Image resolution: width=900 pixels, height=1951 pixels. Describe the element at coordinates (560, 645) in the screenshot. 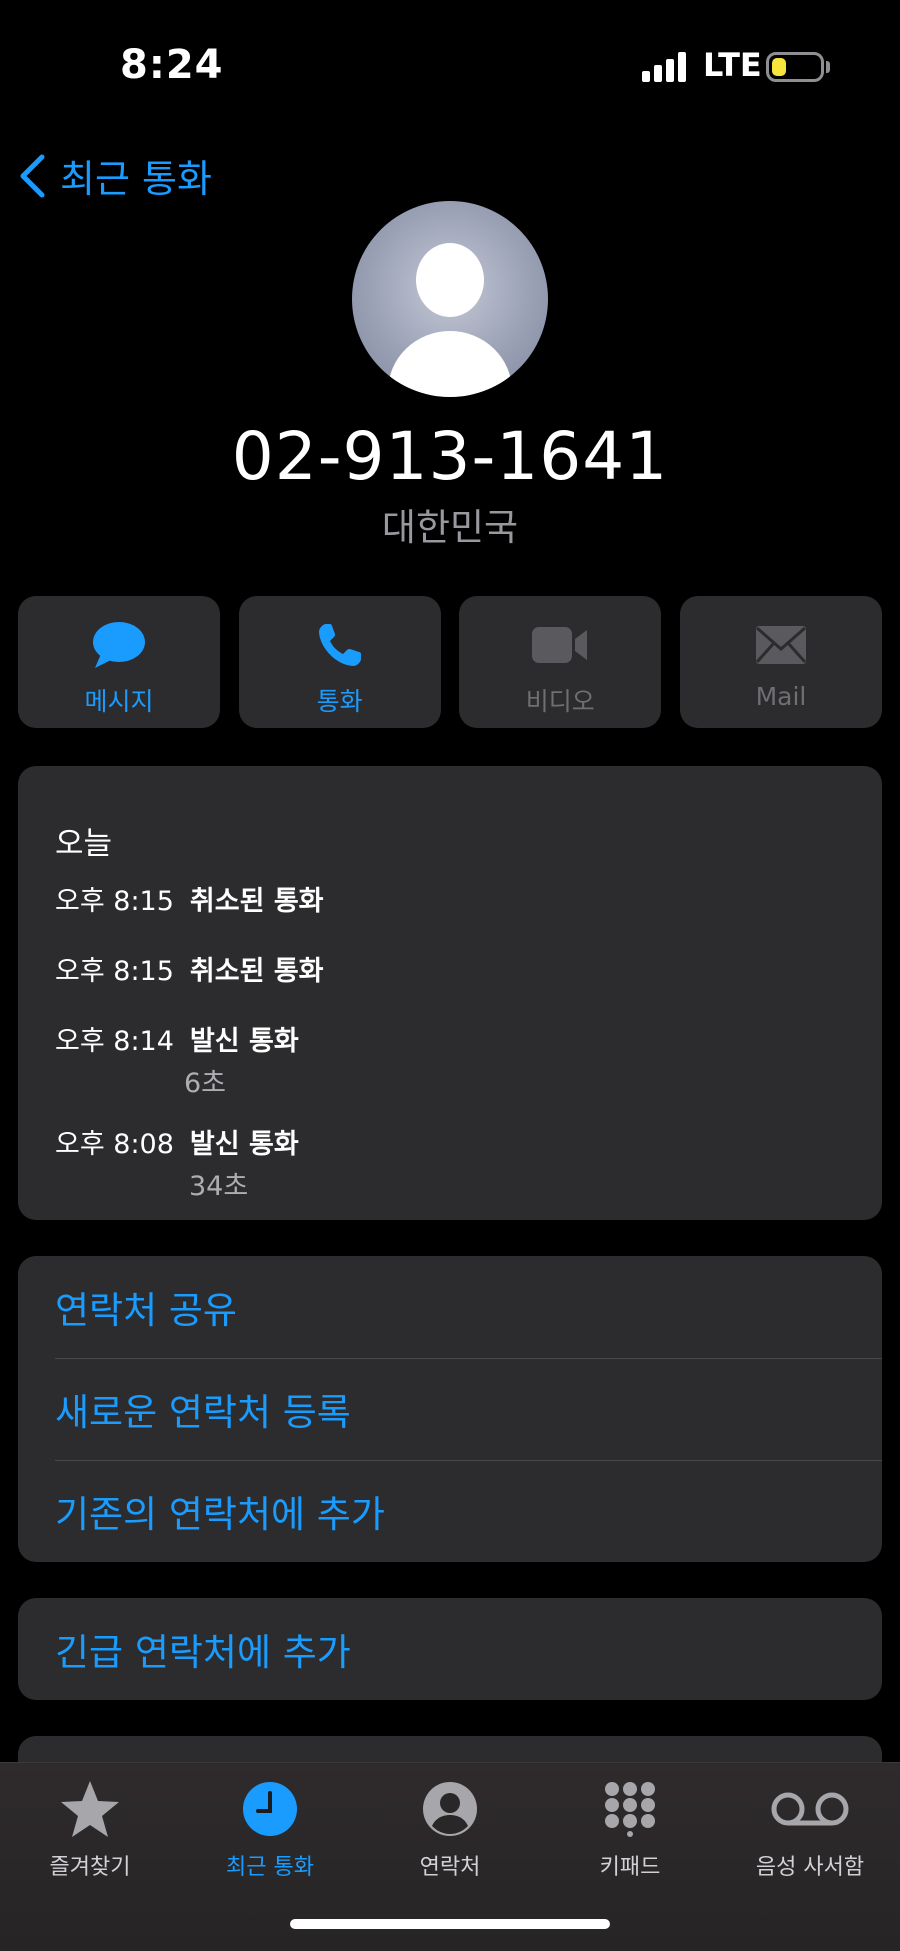

I see `video-camera-icon` at that location.